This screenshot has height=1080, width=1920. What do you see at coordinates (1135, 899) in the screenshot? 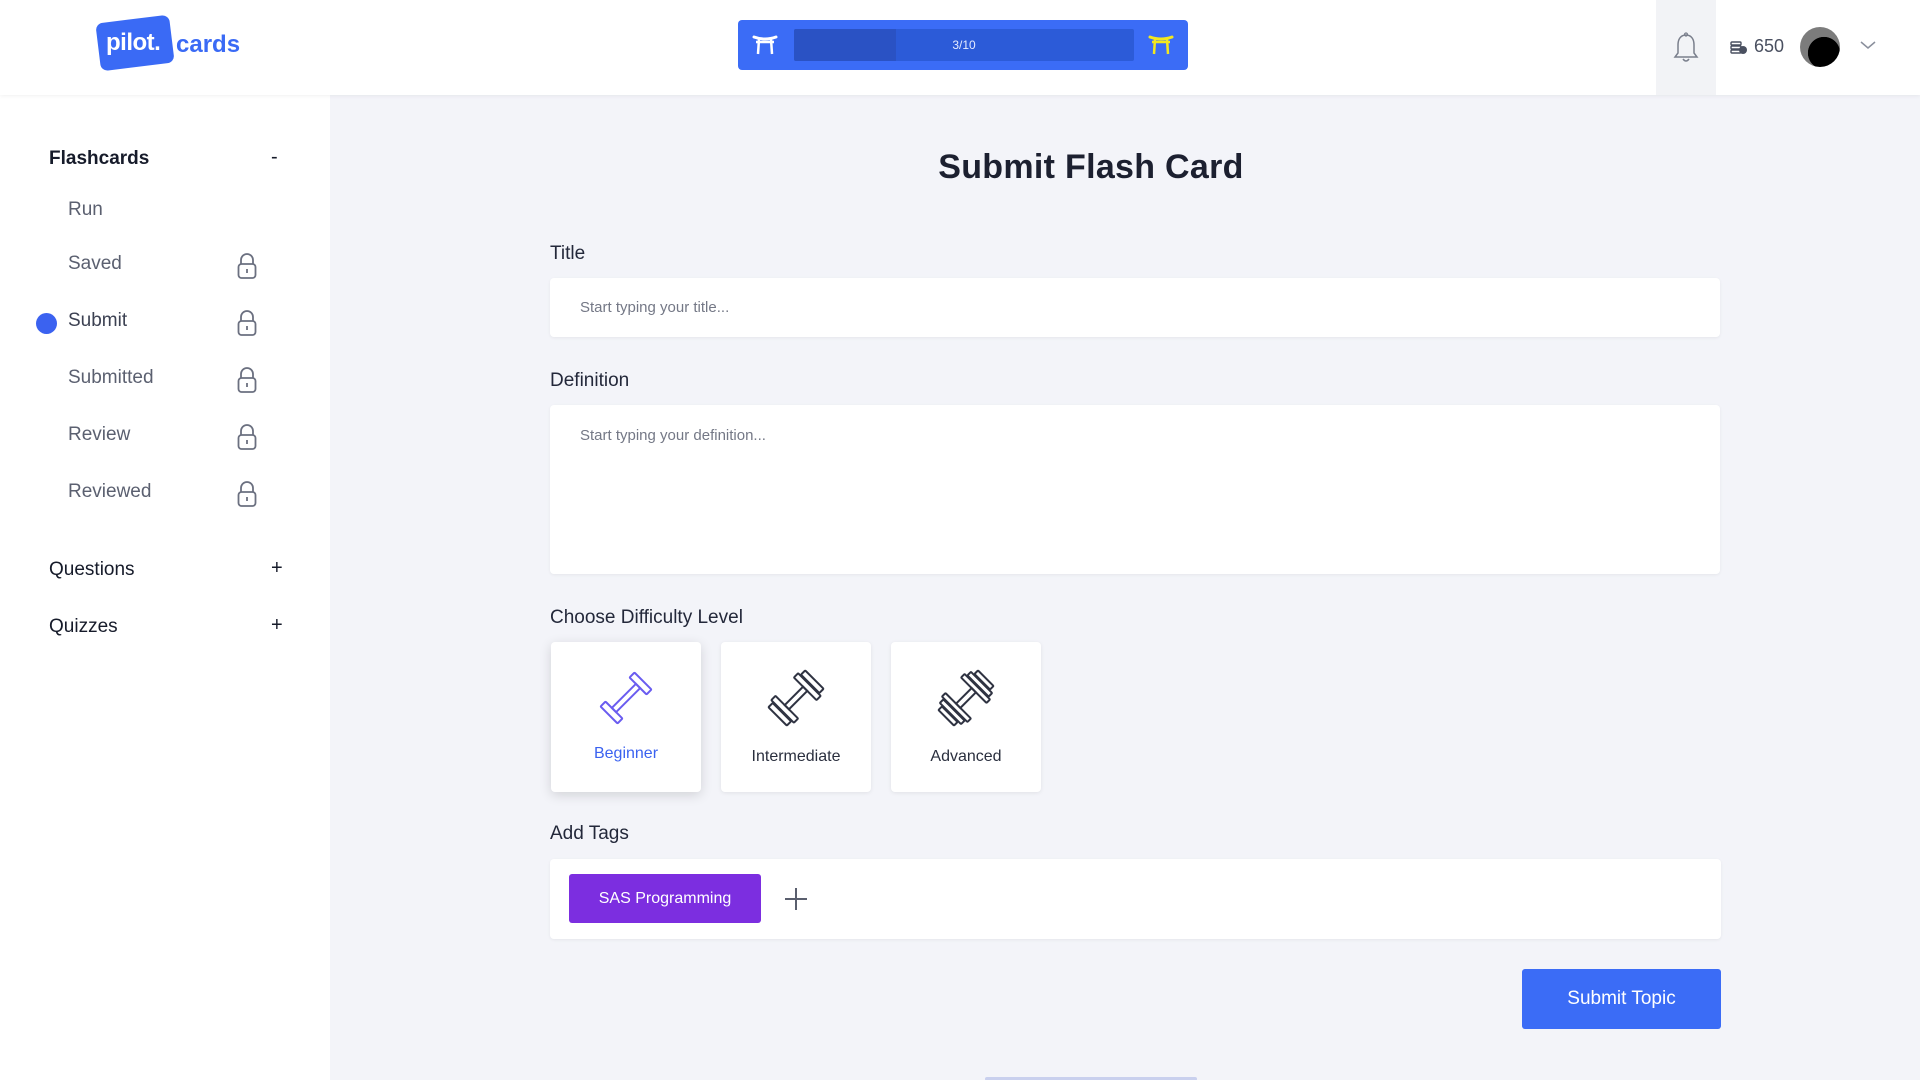
I see `tags-container: SAS Programming` at bounding box center [1135, 899].